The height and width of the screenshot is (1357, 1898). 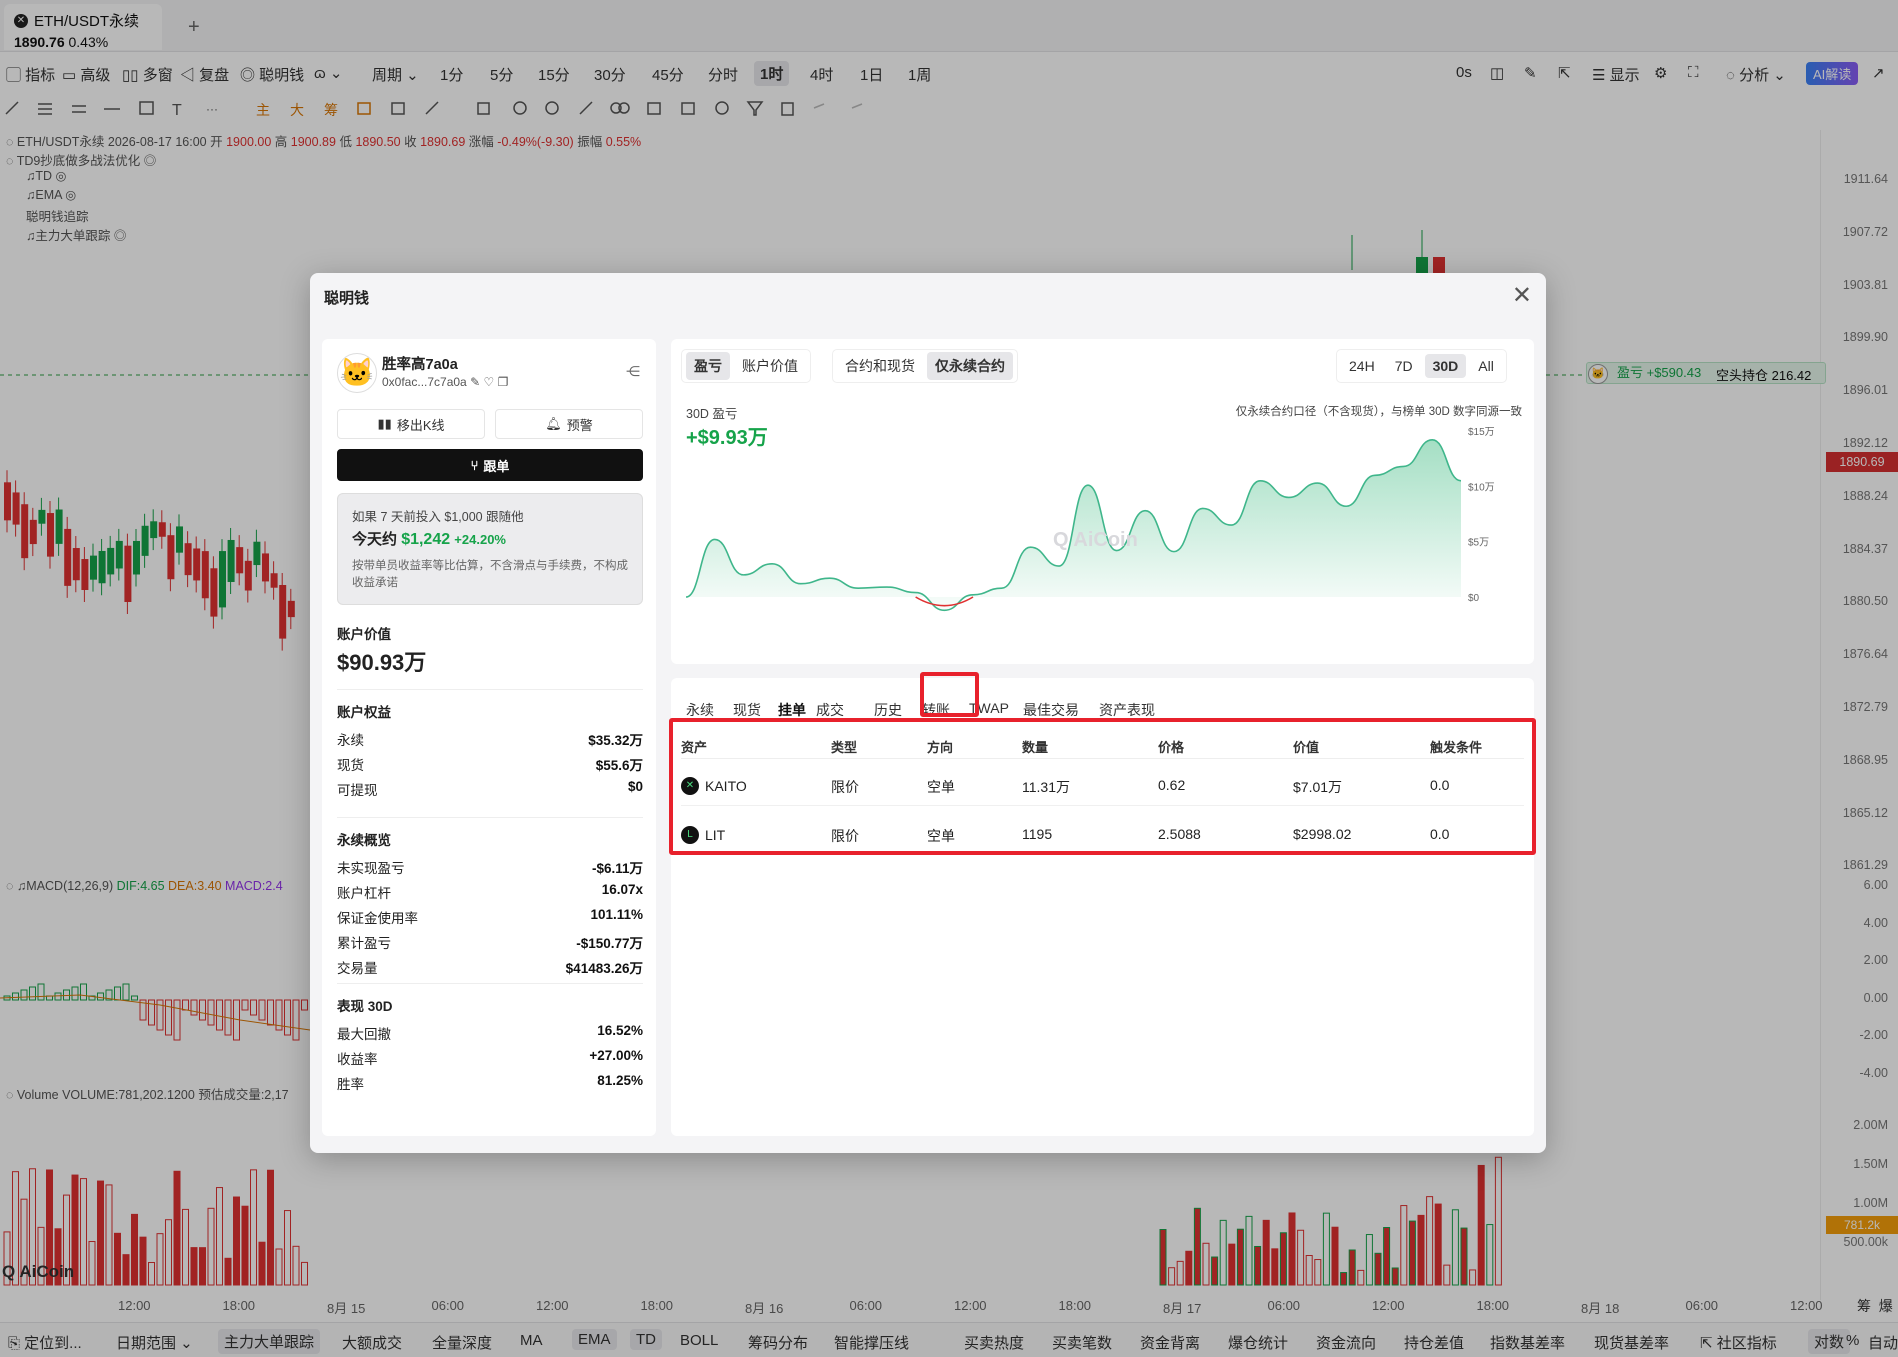 What do you see at coordinates (700, 710) in the screenshot?
I see `list-tab-1: 永续` at bounding box center [700, 710].